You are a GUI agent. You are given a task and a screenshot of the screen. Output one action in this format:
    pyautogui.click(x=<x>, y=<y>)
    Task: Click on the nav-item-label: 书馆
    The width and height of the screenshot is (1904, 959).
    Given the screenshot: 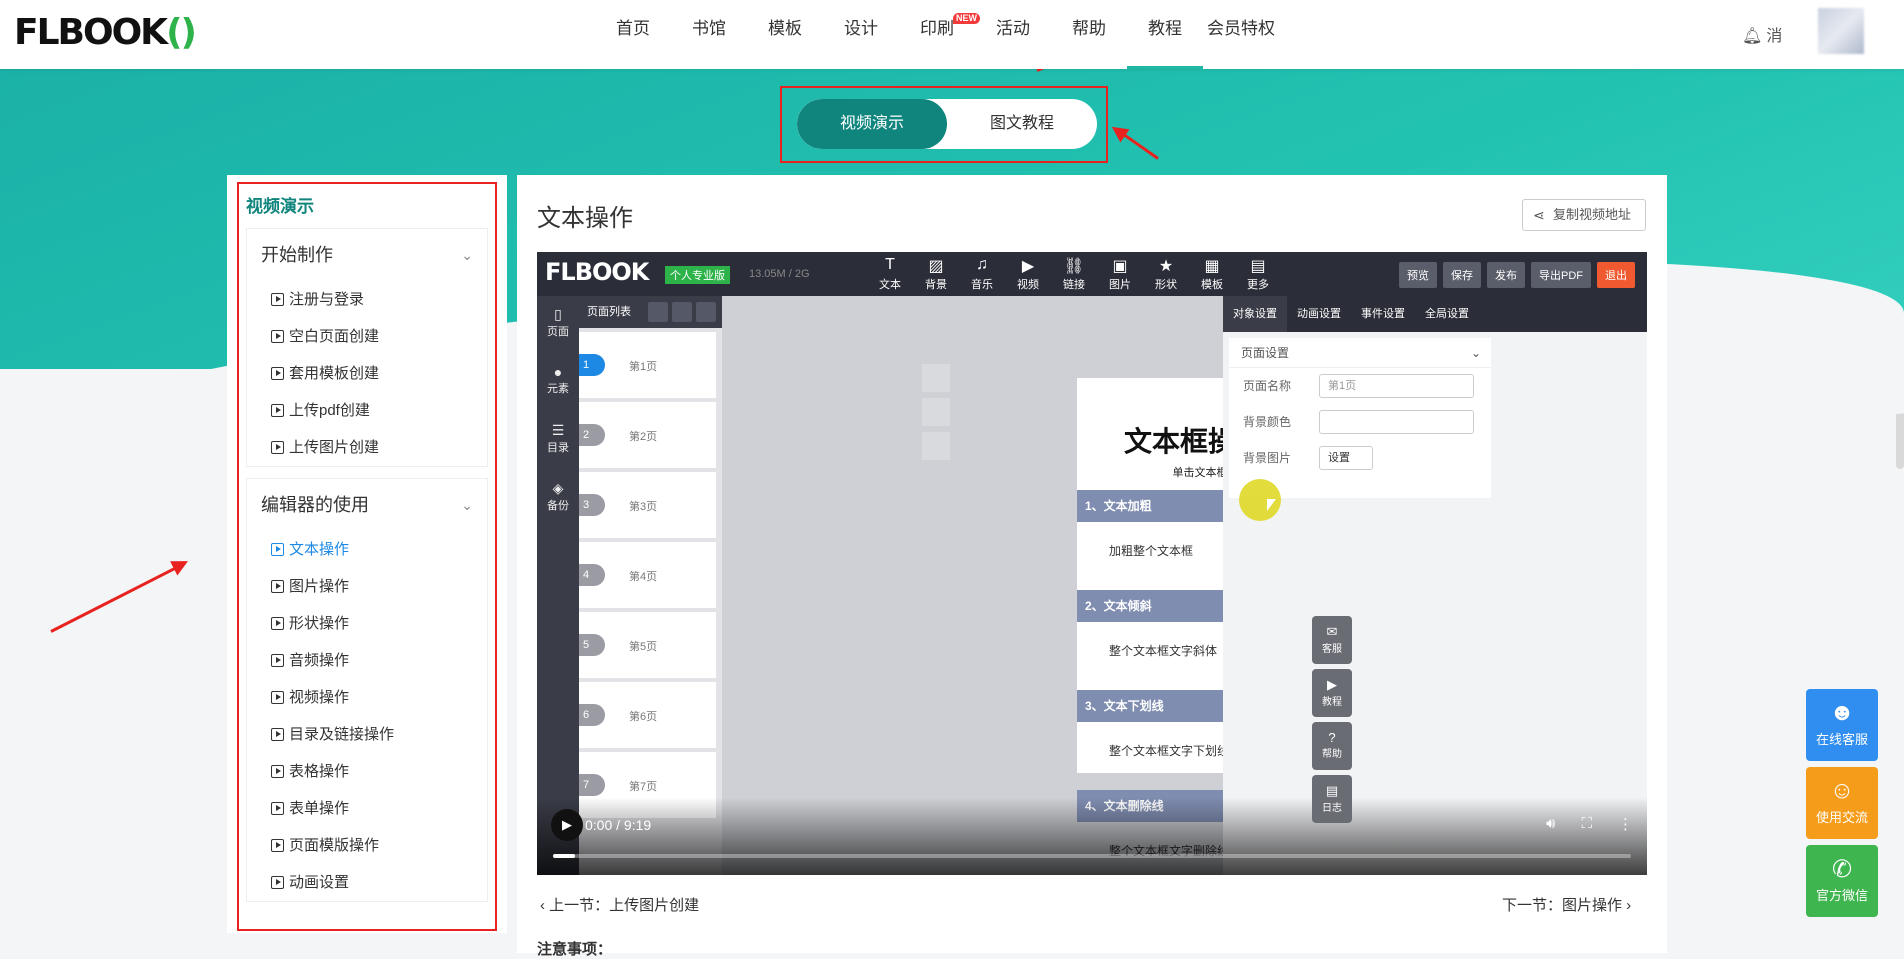 What is the action you would take?
    pyautogui.click(x=709, y=28)
    